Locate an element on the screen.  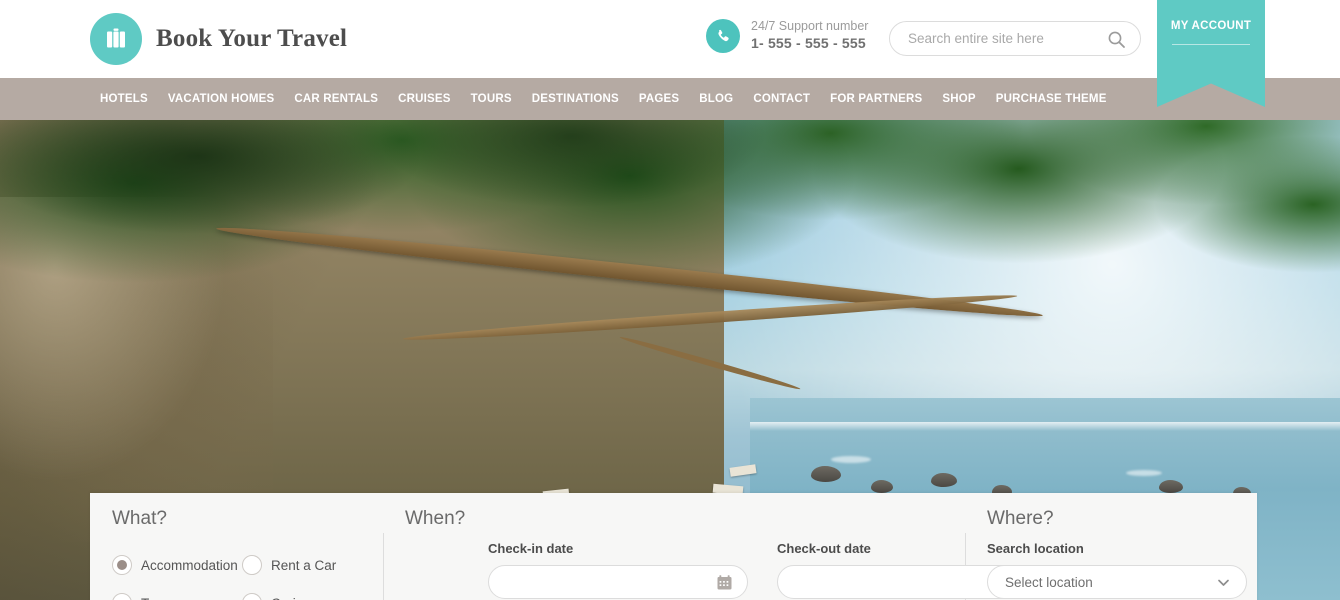
nav-item-cruises: CRUISES is located at coordinates (424, 99).